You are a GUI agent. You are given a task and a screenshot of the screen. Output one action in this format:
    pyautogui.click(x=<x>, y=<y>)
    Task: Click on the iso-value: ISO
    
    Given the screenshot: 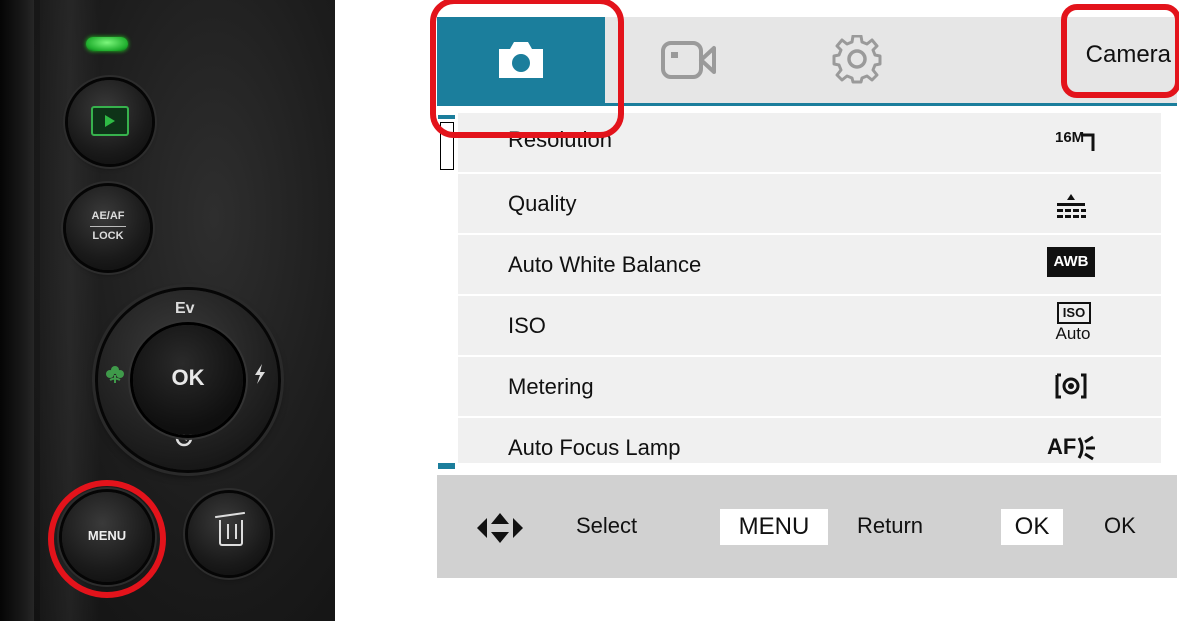 What is the action you would take?
    pyautogui.click(x=1074, y=313)
    